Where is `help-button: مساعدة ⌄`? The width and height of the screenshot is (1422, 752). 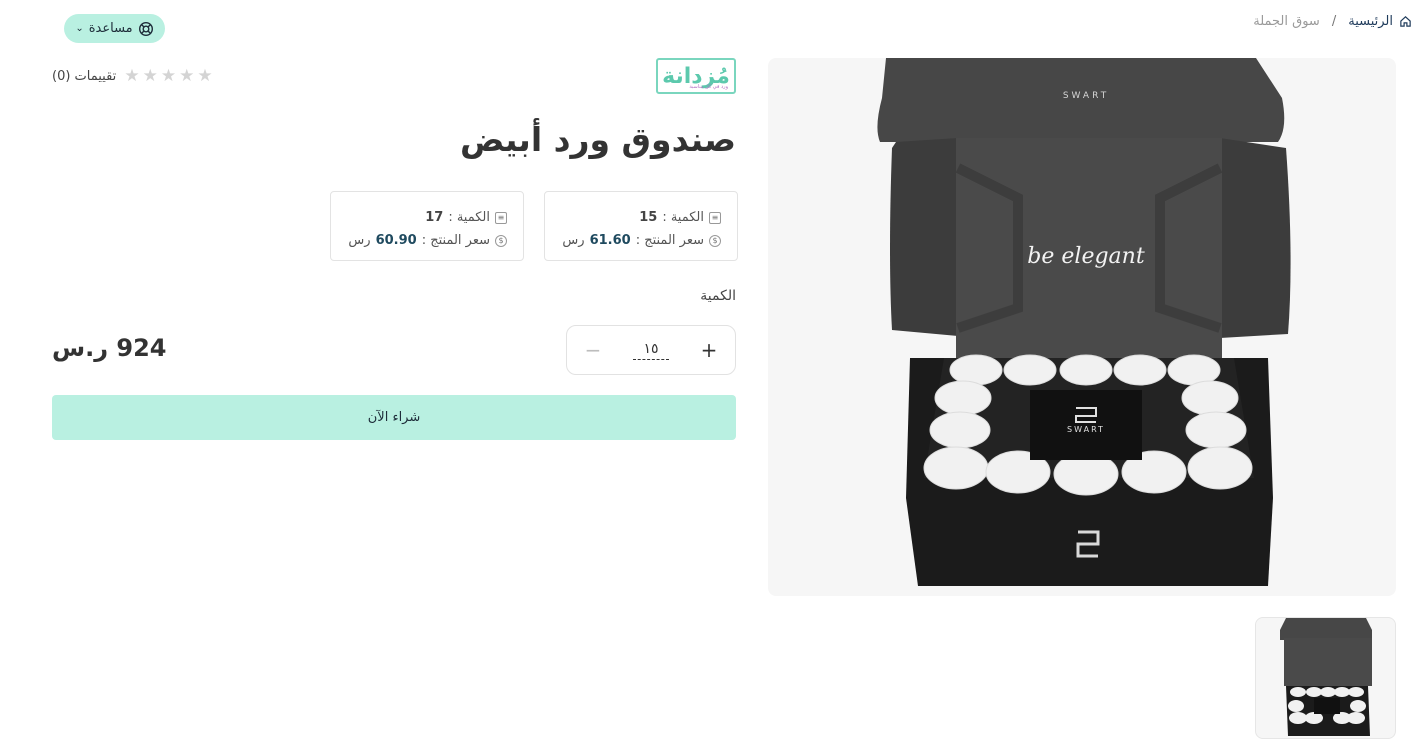
help-button: مساعدة ⌄ is located at coordinates (114, 28).